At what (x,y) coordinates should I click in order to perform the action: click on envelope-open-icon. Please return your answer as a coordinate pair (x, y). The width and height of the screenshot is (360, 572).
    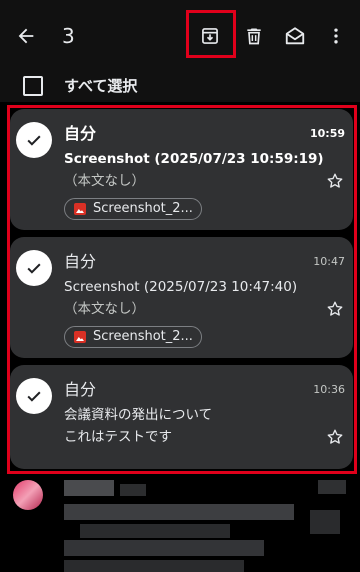
    Looking at the image, I should click on (295, 36).